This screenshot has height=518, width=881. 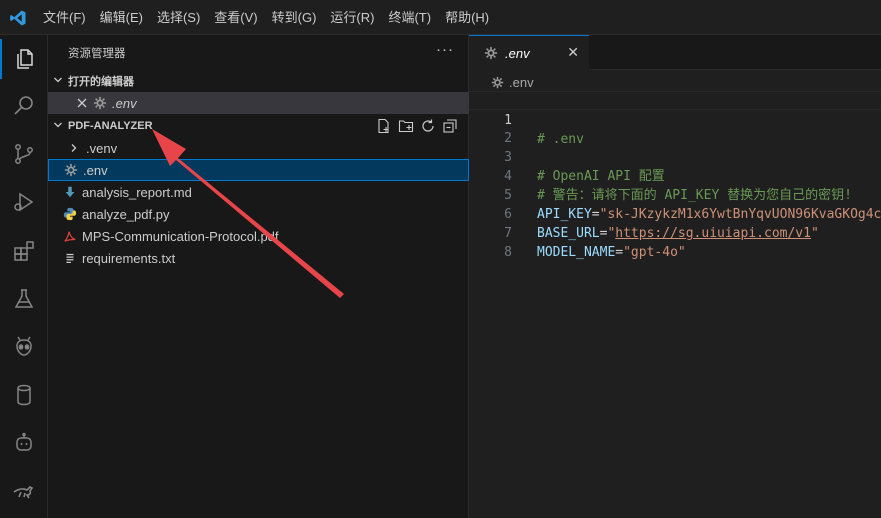 I want to click on alien-extension-button, so click(x=24, y=347).